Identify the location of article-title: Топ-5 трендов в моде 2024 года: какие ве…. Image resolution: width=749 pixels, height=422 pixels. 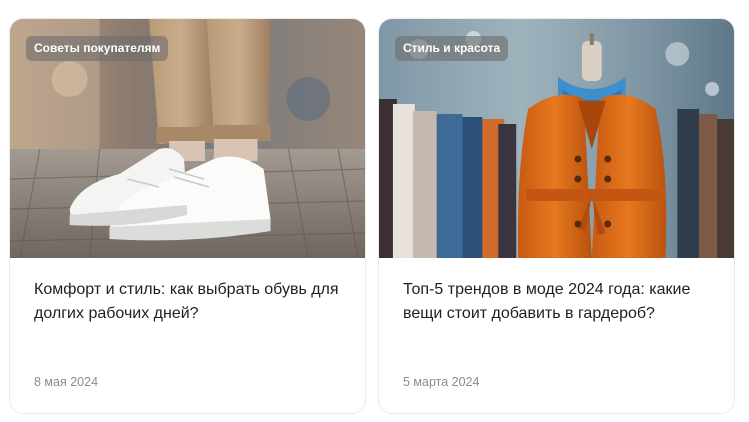
(557, 302).